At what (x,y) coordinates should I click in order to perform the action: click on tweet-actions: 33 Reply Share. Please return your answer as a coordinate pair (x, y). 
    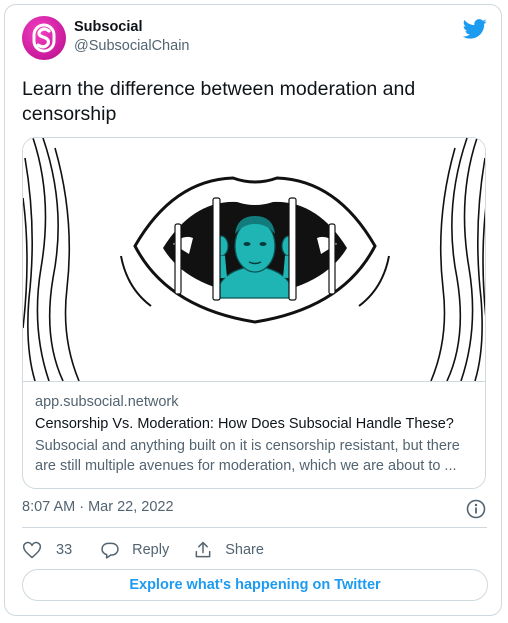
    Looking at the image, I should click on (143, 550).